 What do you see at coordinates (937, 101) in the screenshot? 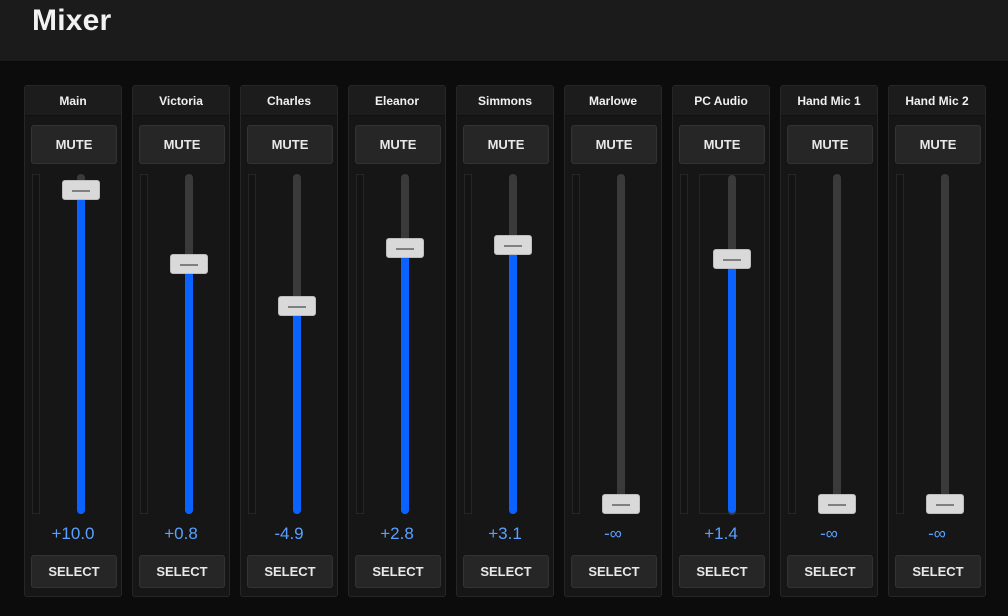
I see `channel-name: Hand Mic 2` at bounding box center [937, 101].